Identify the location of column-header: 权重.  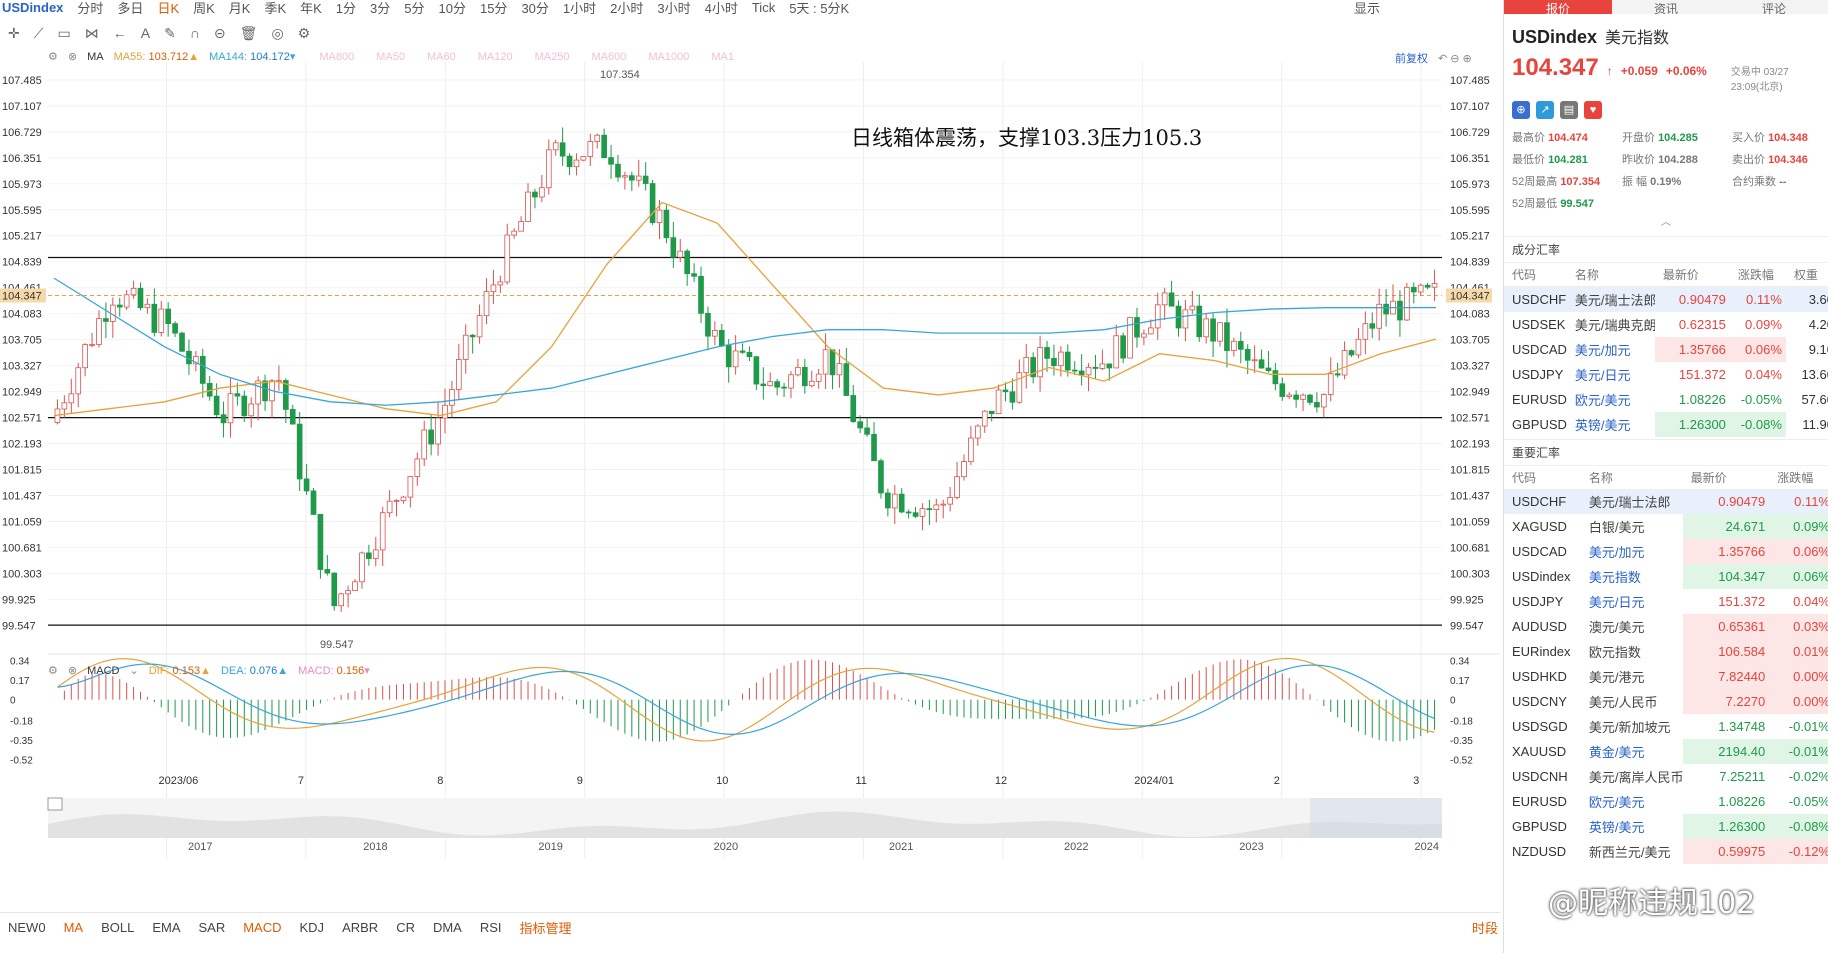
(1806, 274).